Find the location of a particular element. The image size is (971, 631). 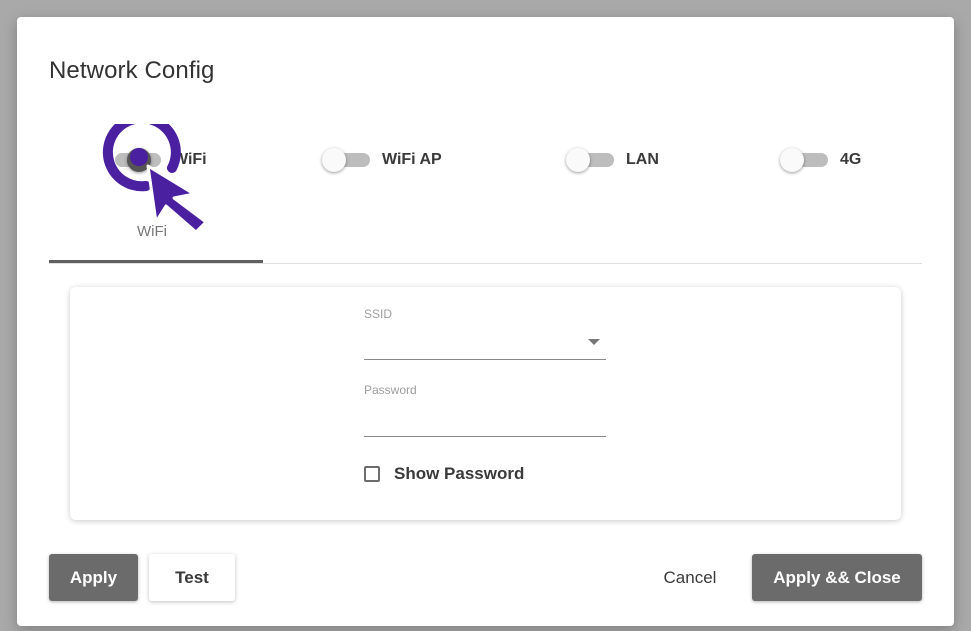

dialog-title: Network Config is located at coordinates (132, 70).